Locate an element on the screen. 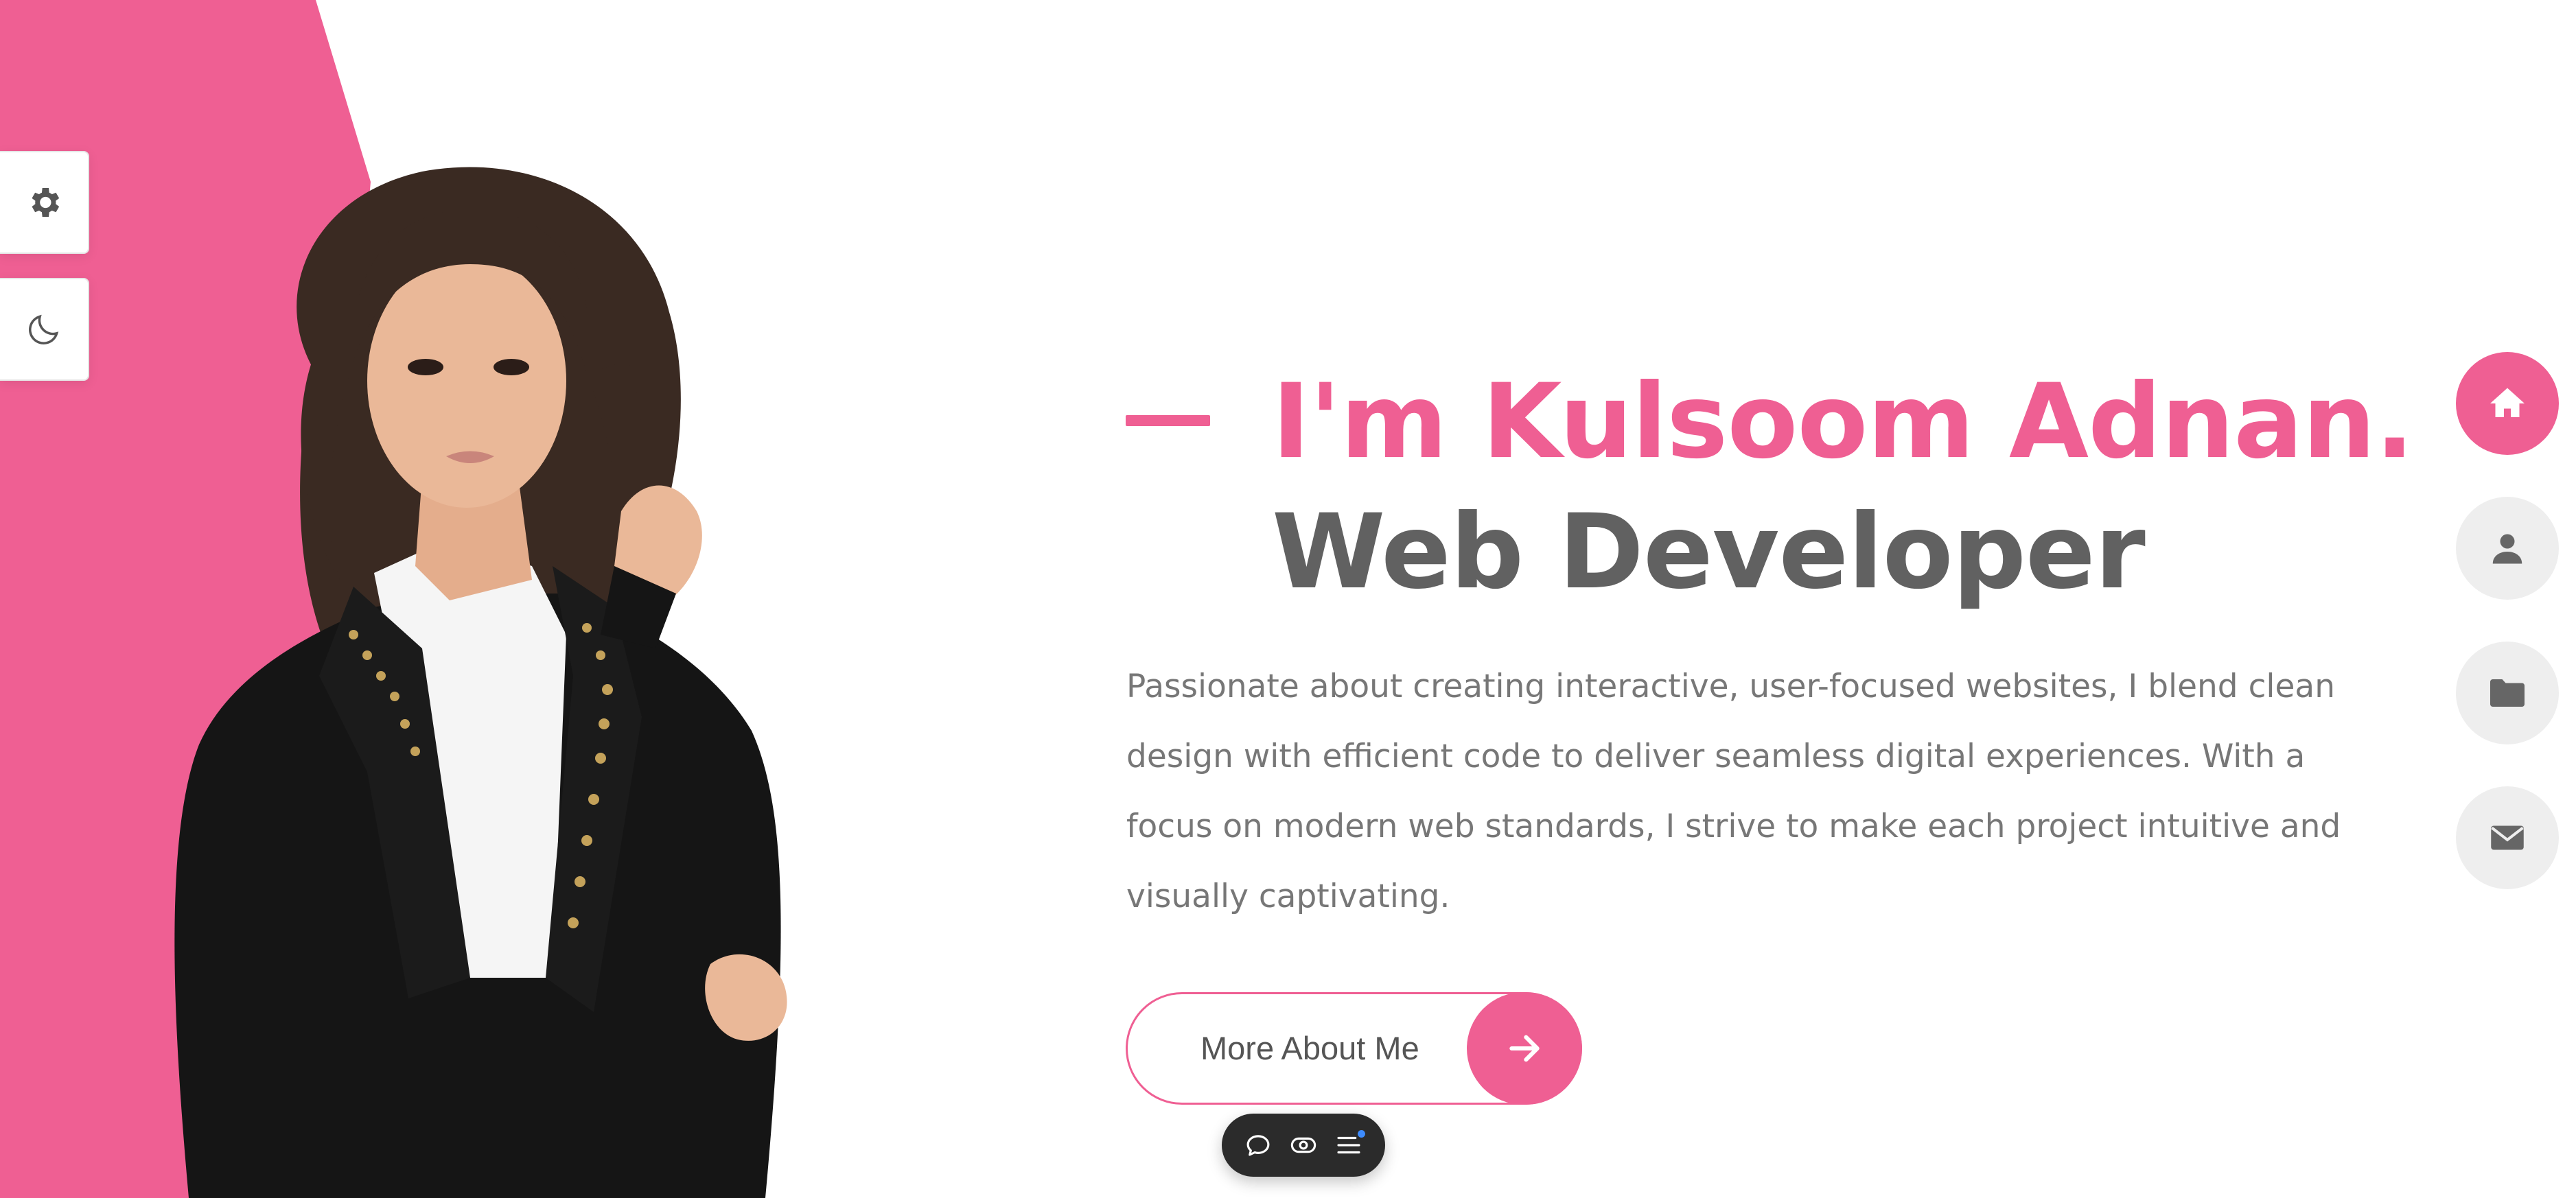 The height and width of the screenshot is (1198, 2576). moon-icon is located at coordinates (44, 329).